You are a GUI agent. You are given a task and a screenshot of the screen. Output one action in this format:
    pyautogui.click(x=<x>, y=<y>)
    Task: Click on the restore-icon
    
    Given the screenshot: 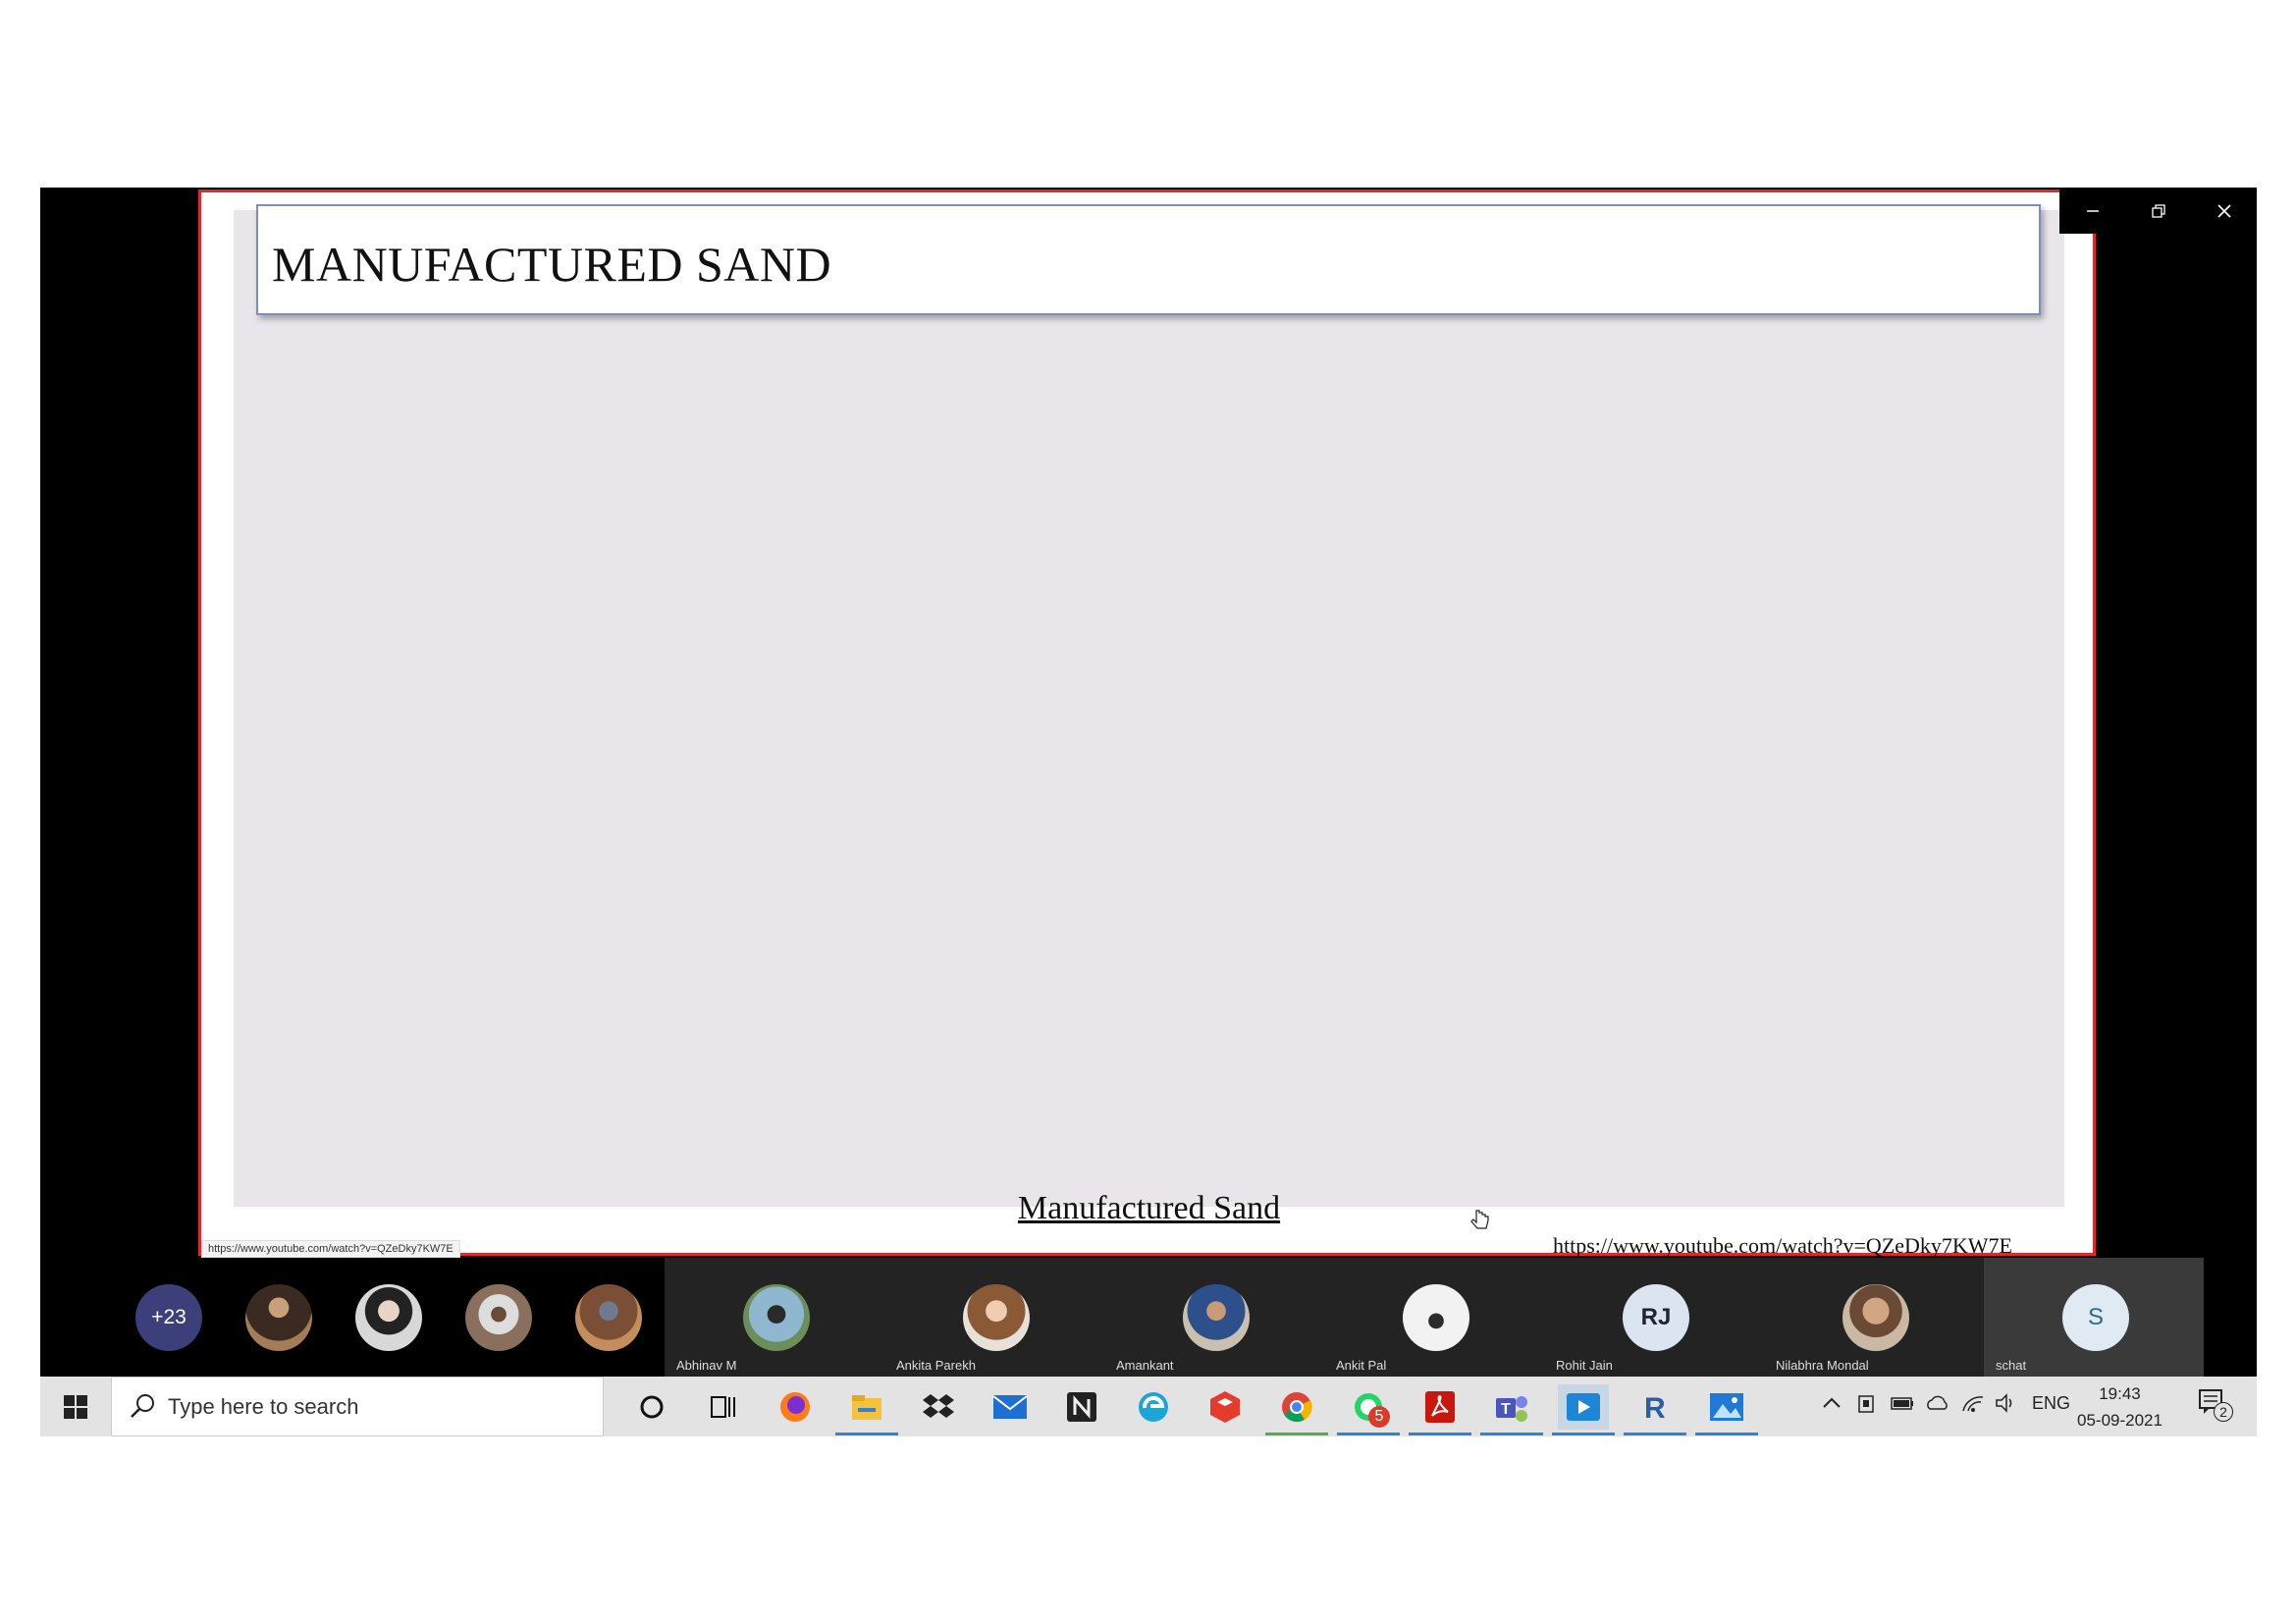 What is the action you would take?
    pyautogui.click(x=2158, y=211)
    